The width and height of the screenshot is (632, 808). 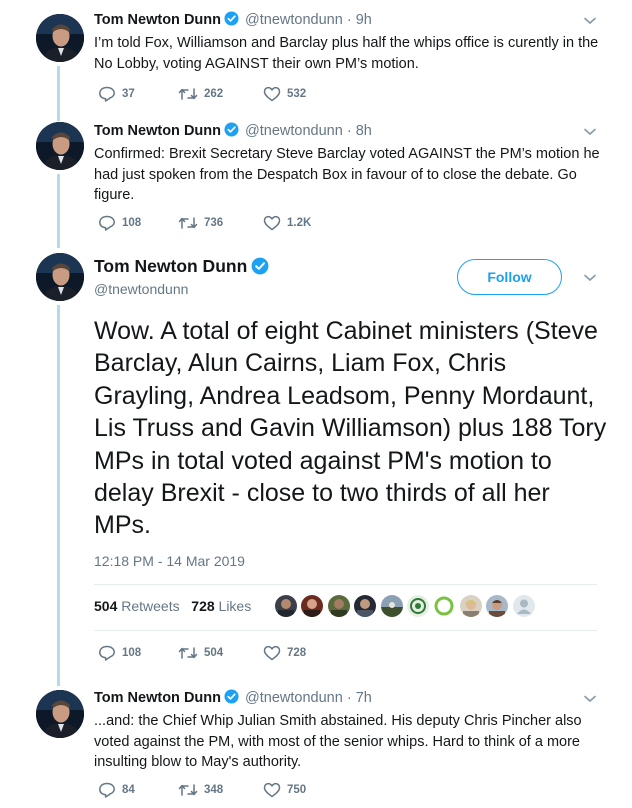 What do you see at coordinates (128, 94) in the screenshot?
I see `reply-count: 37` at bounding box center [128, 94].